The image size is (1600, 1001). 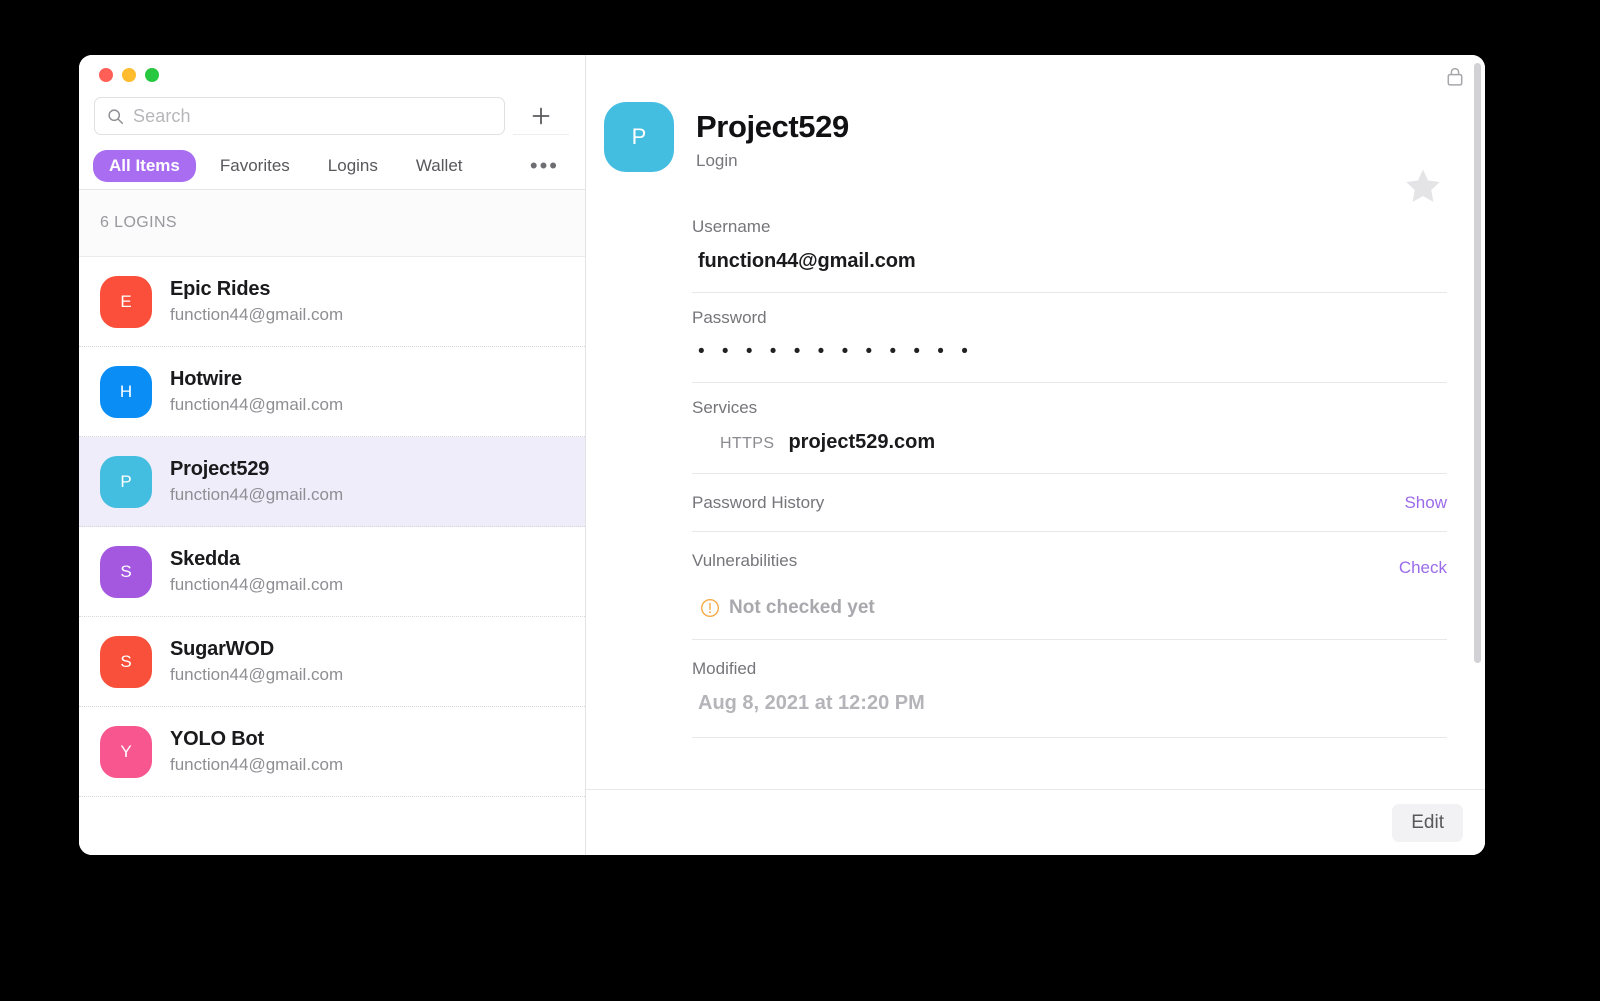 I want to click on lock-closed-icon, so click(x=1455, y=76).